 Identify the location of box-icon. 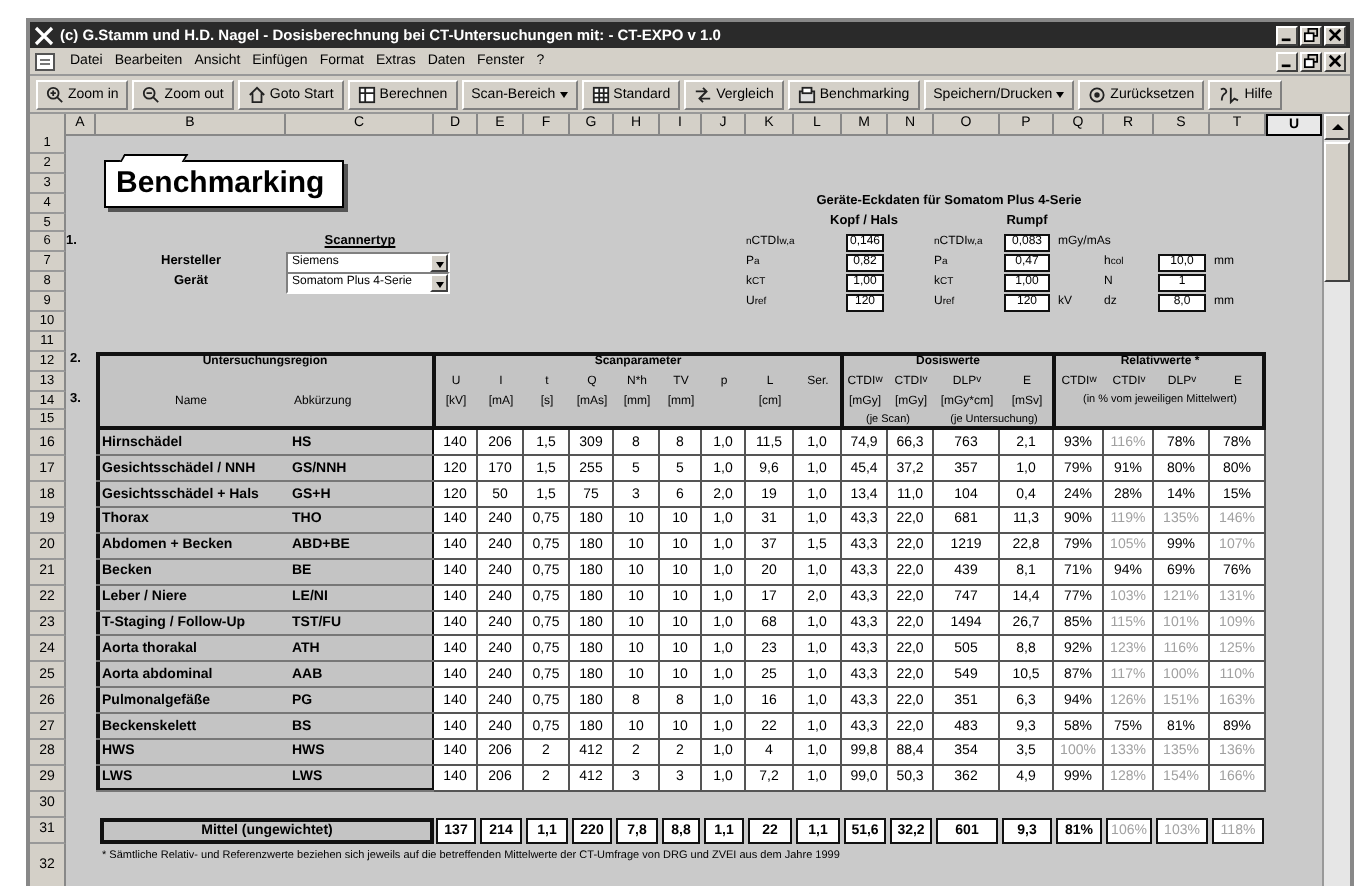
(806, 94).